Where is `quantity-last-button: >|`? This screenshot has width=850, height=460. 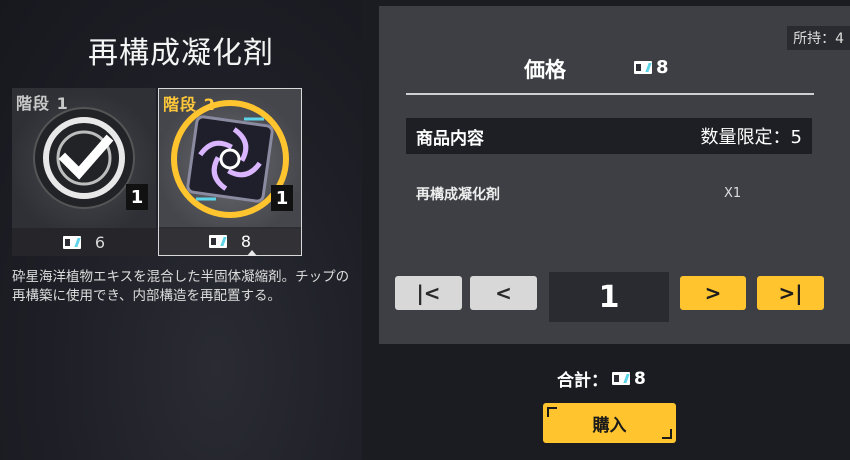 quantity-last-button: >| is located at coordinates (790, 293).